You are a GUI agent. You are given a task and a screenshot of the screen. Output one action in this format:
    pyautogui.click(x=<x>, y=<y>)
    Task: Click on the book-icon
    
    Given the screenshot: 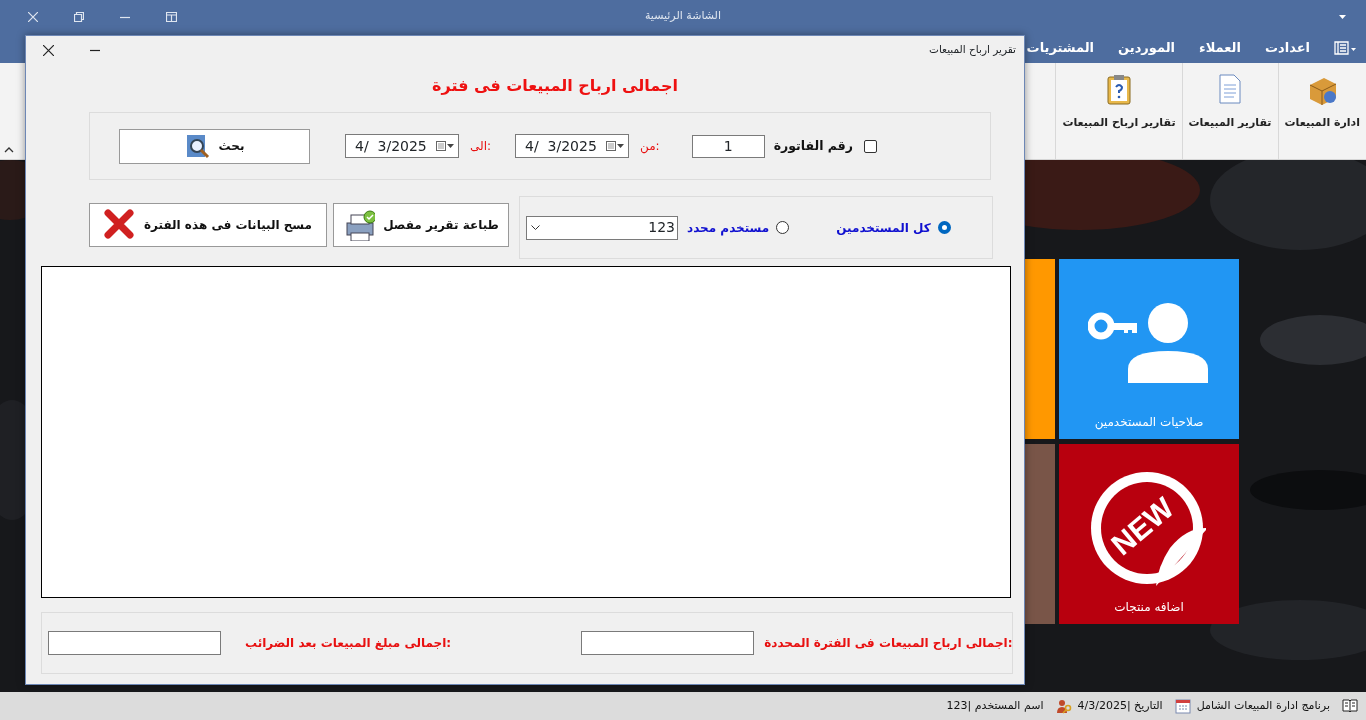 What is the action you would take?
    pyautogui.click(x=1350, y=706)
    